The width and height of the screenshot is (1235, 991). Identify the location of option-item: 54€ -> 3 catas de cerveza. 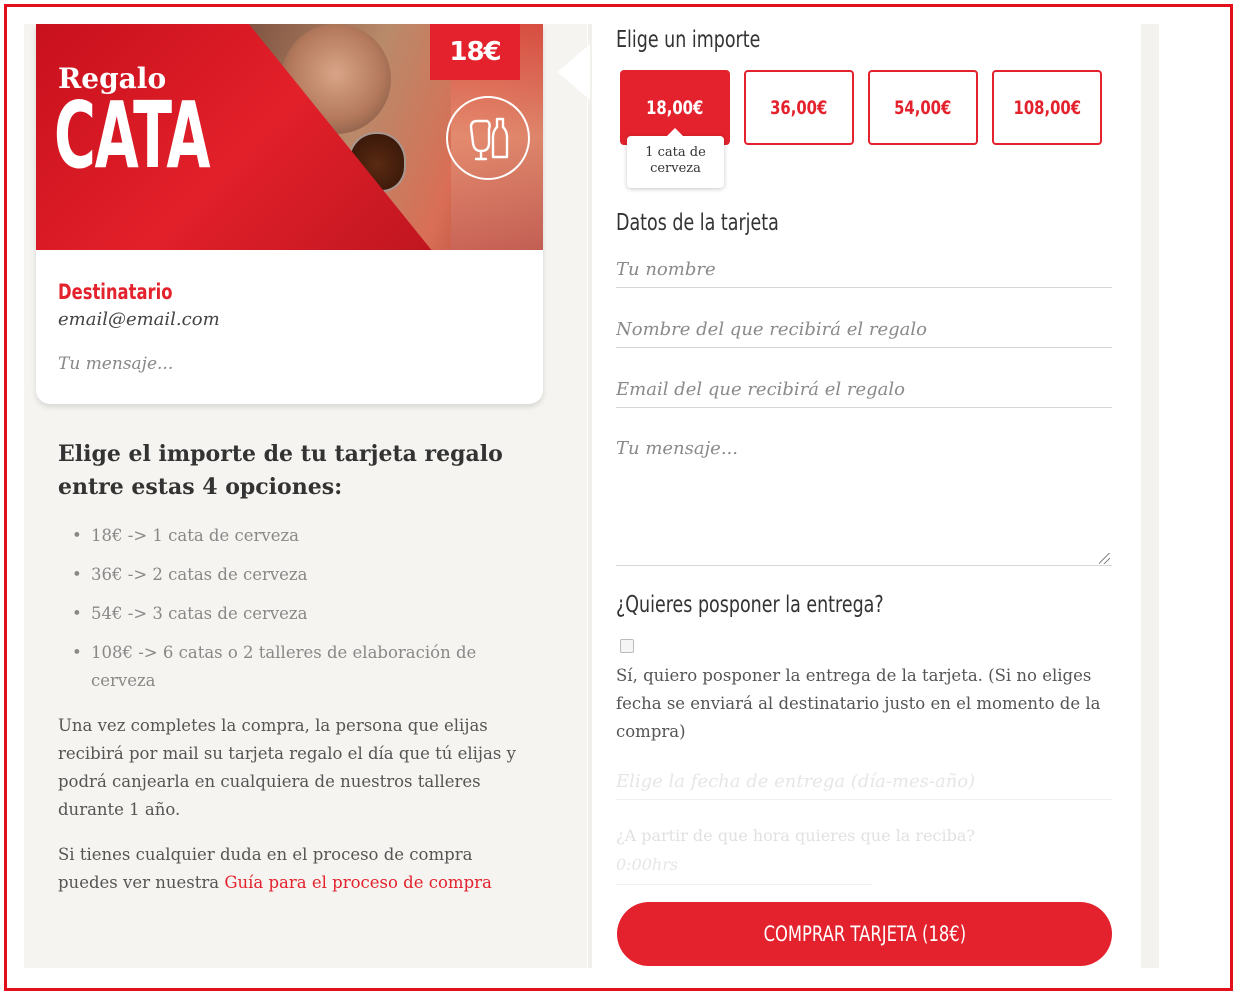
(288, 614).